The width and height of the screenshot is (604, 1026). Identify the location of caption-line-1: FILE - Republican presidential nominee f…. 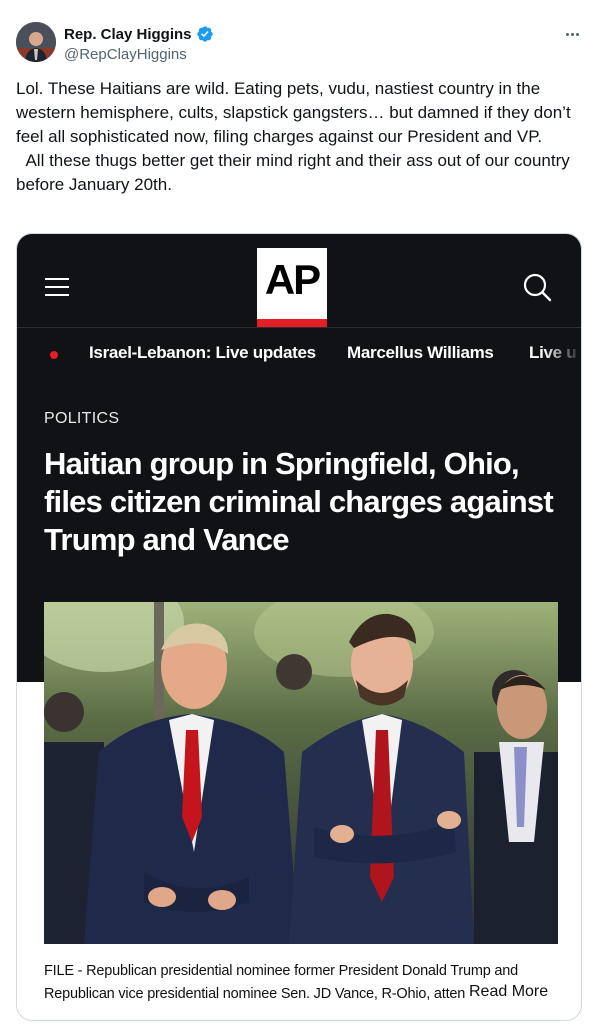
(281, 971).